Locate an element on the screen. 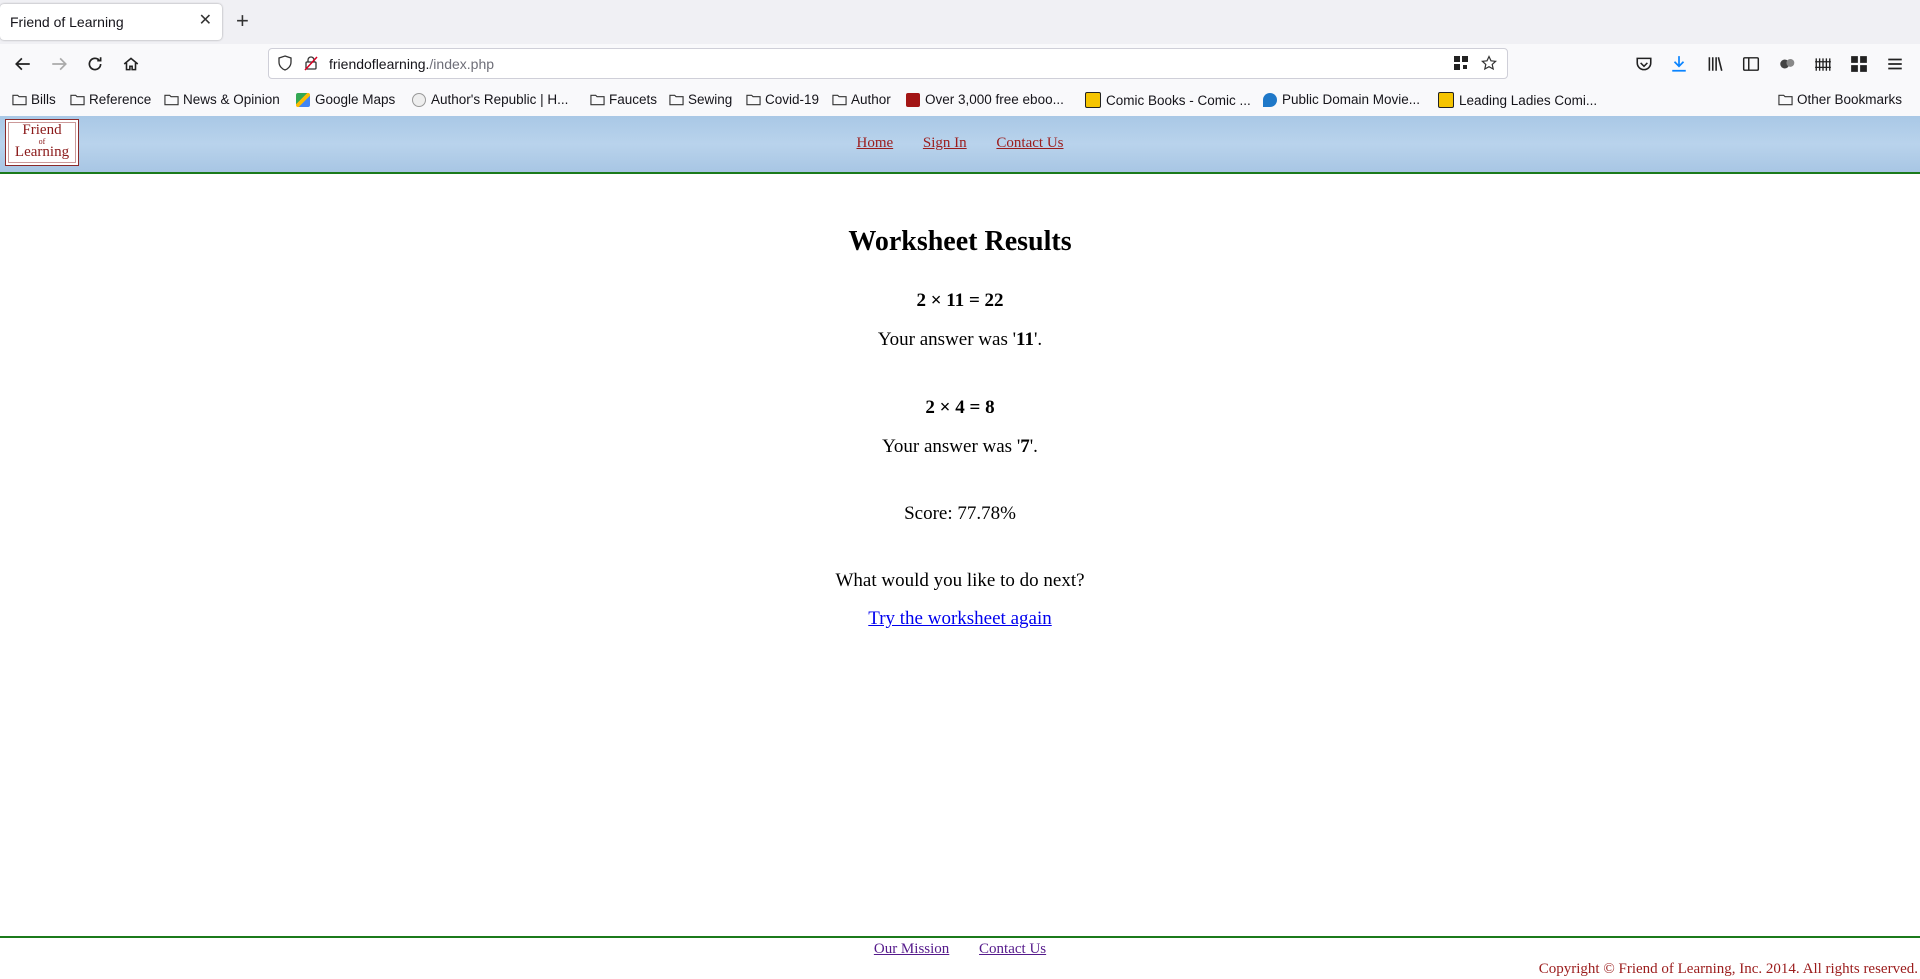 The height and width of the screenshot is (979, 1920). site-nav: Home Sign In Contact Us is located at coordinates (960, 143).